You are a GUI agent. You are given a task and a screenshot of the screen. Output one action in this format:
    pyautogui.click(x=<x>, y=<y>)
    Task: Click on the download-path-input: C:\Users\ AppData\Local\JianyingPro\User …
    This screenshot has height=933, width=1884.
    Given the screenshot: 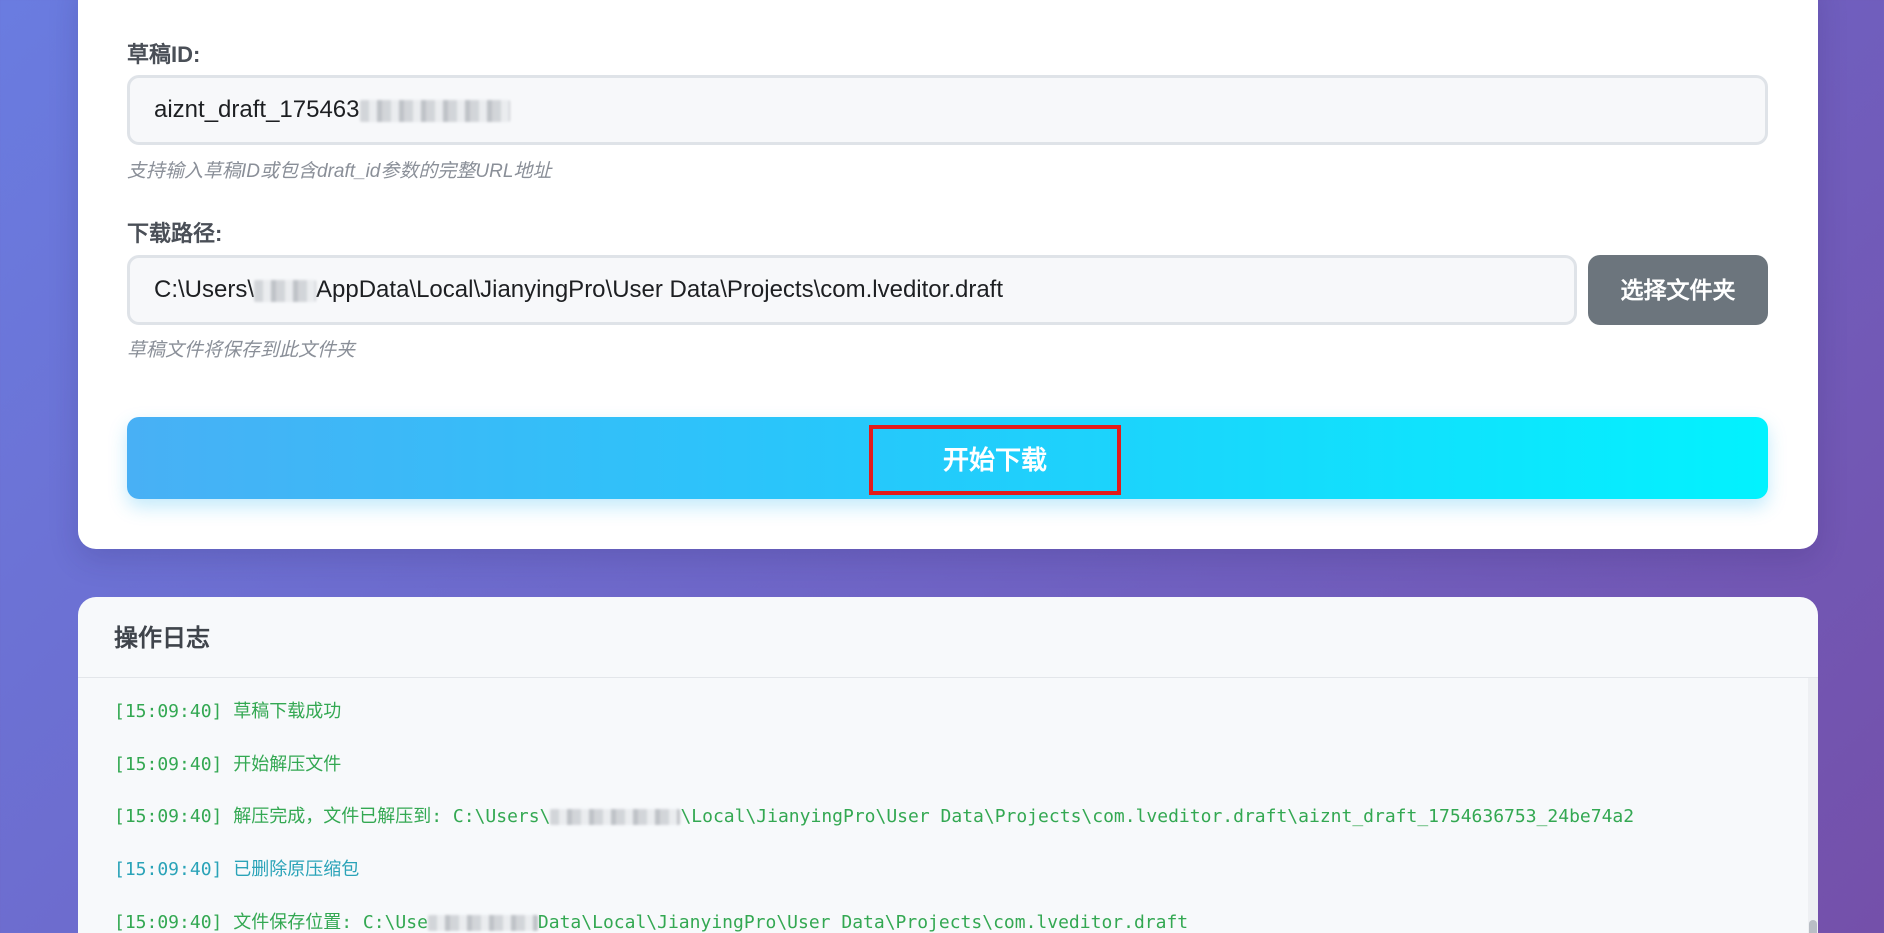 What is the action you would take?
    pyautogui.click(x=852, y=290)
    